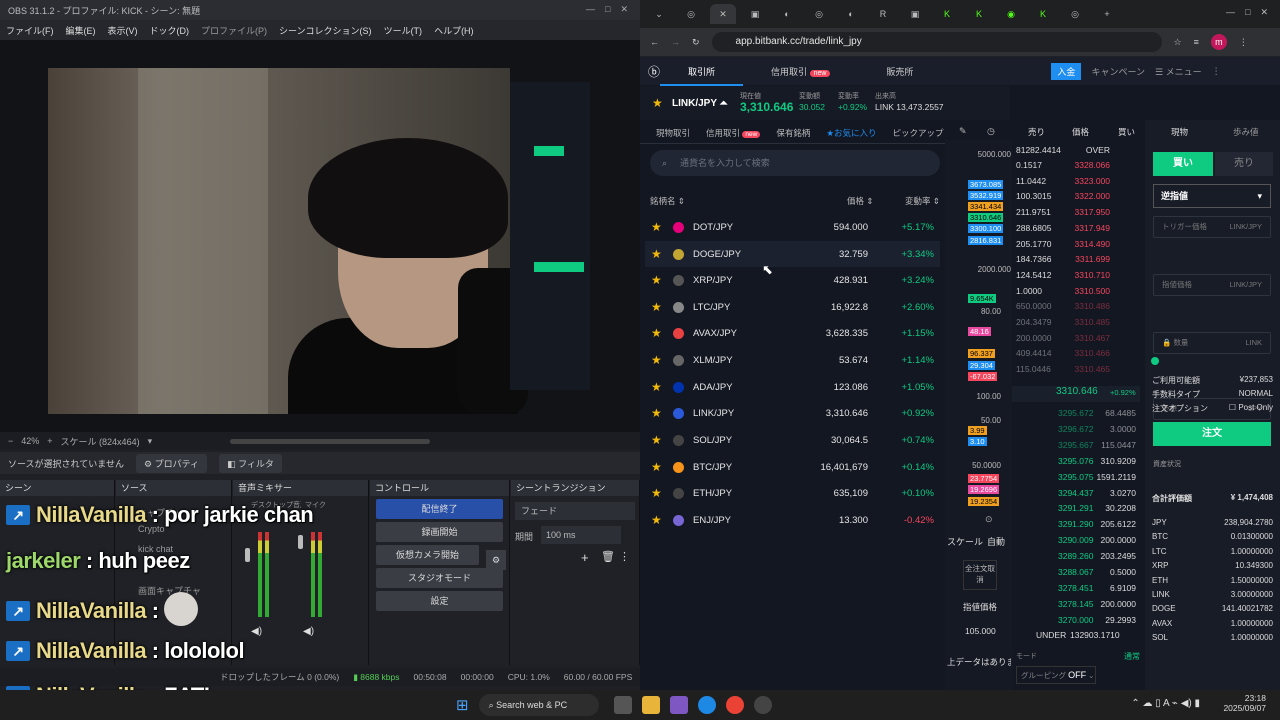 The width and height of the screenshot is (1280, 720). Describe the element at coordinates (250, 463) in the screenshot. I see `filters-button: ◧ フィルタ` at that location.